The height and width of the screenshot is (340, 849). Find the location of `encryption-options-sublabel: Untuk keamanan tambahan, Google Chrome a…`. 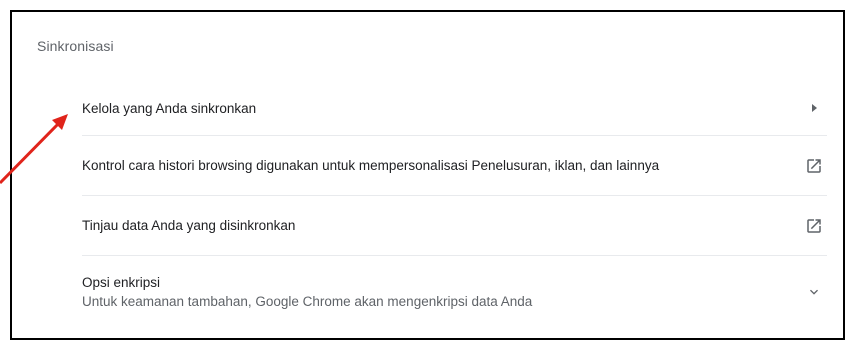

encryption-options-sublabel: Untuk keamanan tambahan, Google Chrome a… is located at coordinates (307, 301).